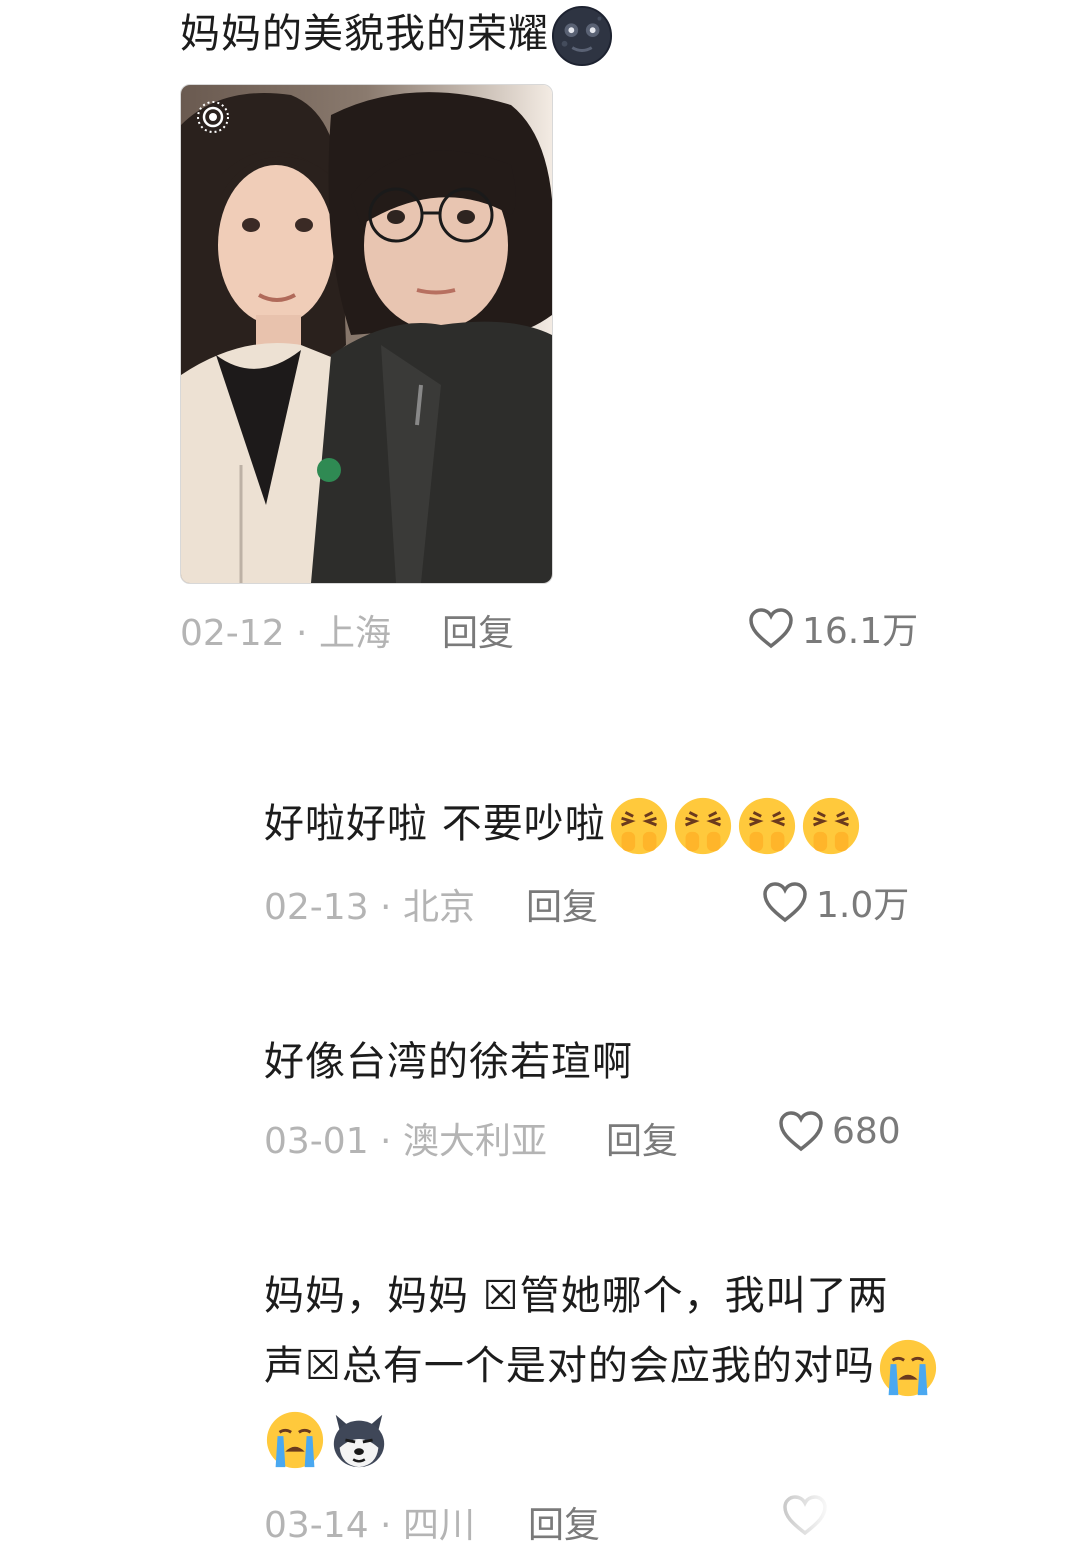  What do you see at coordinates (860, 631) in the screenshot?
I see `like-count: 16.1万` at bounding box center [860, 631].